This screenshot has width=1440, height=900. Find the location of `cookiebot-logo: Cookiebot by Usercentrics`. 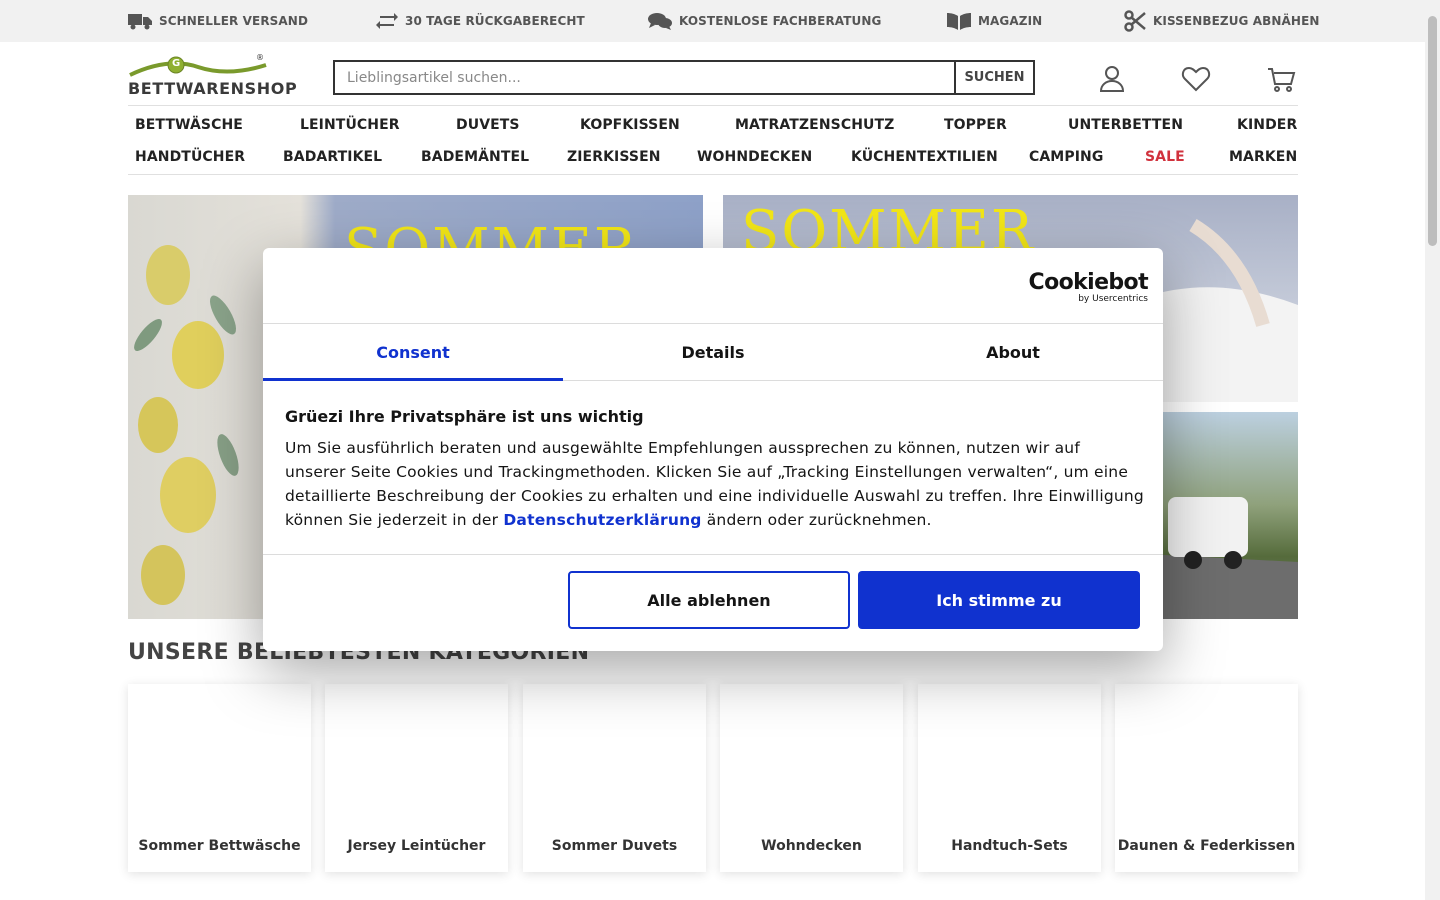

cookiebot-logo: Cookiebot by Usercentrics is located at coordinates (1089, 287).